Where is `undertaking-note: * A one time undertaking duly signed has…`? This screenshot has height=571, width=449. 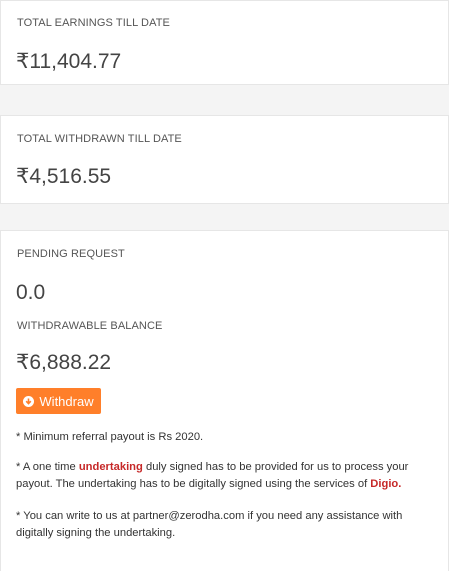 undertaking-note: * A one time undertaking duly signed has… is located at coordinates (226, 476).